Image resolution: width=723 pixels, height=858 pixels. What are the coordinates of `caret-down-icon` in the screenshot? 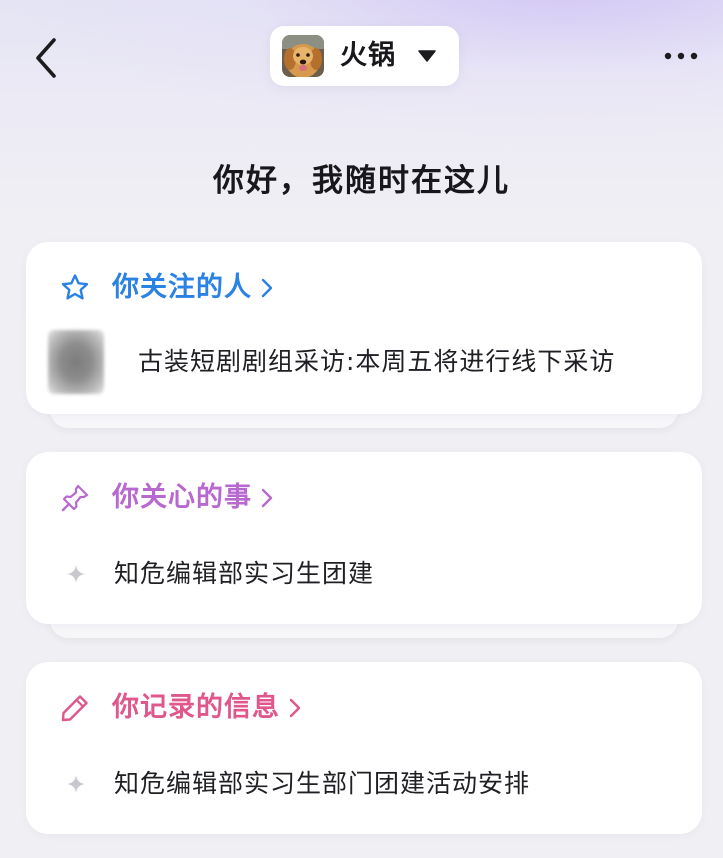 It's located at (427, 56).